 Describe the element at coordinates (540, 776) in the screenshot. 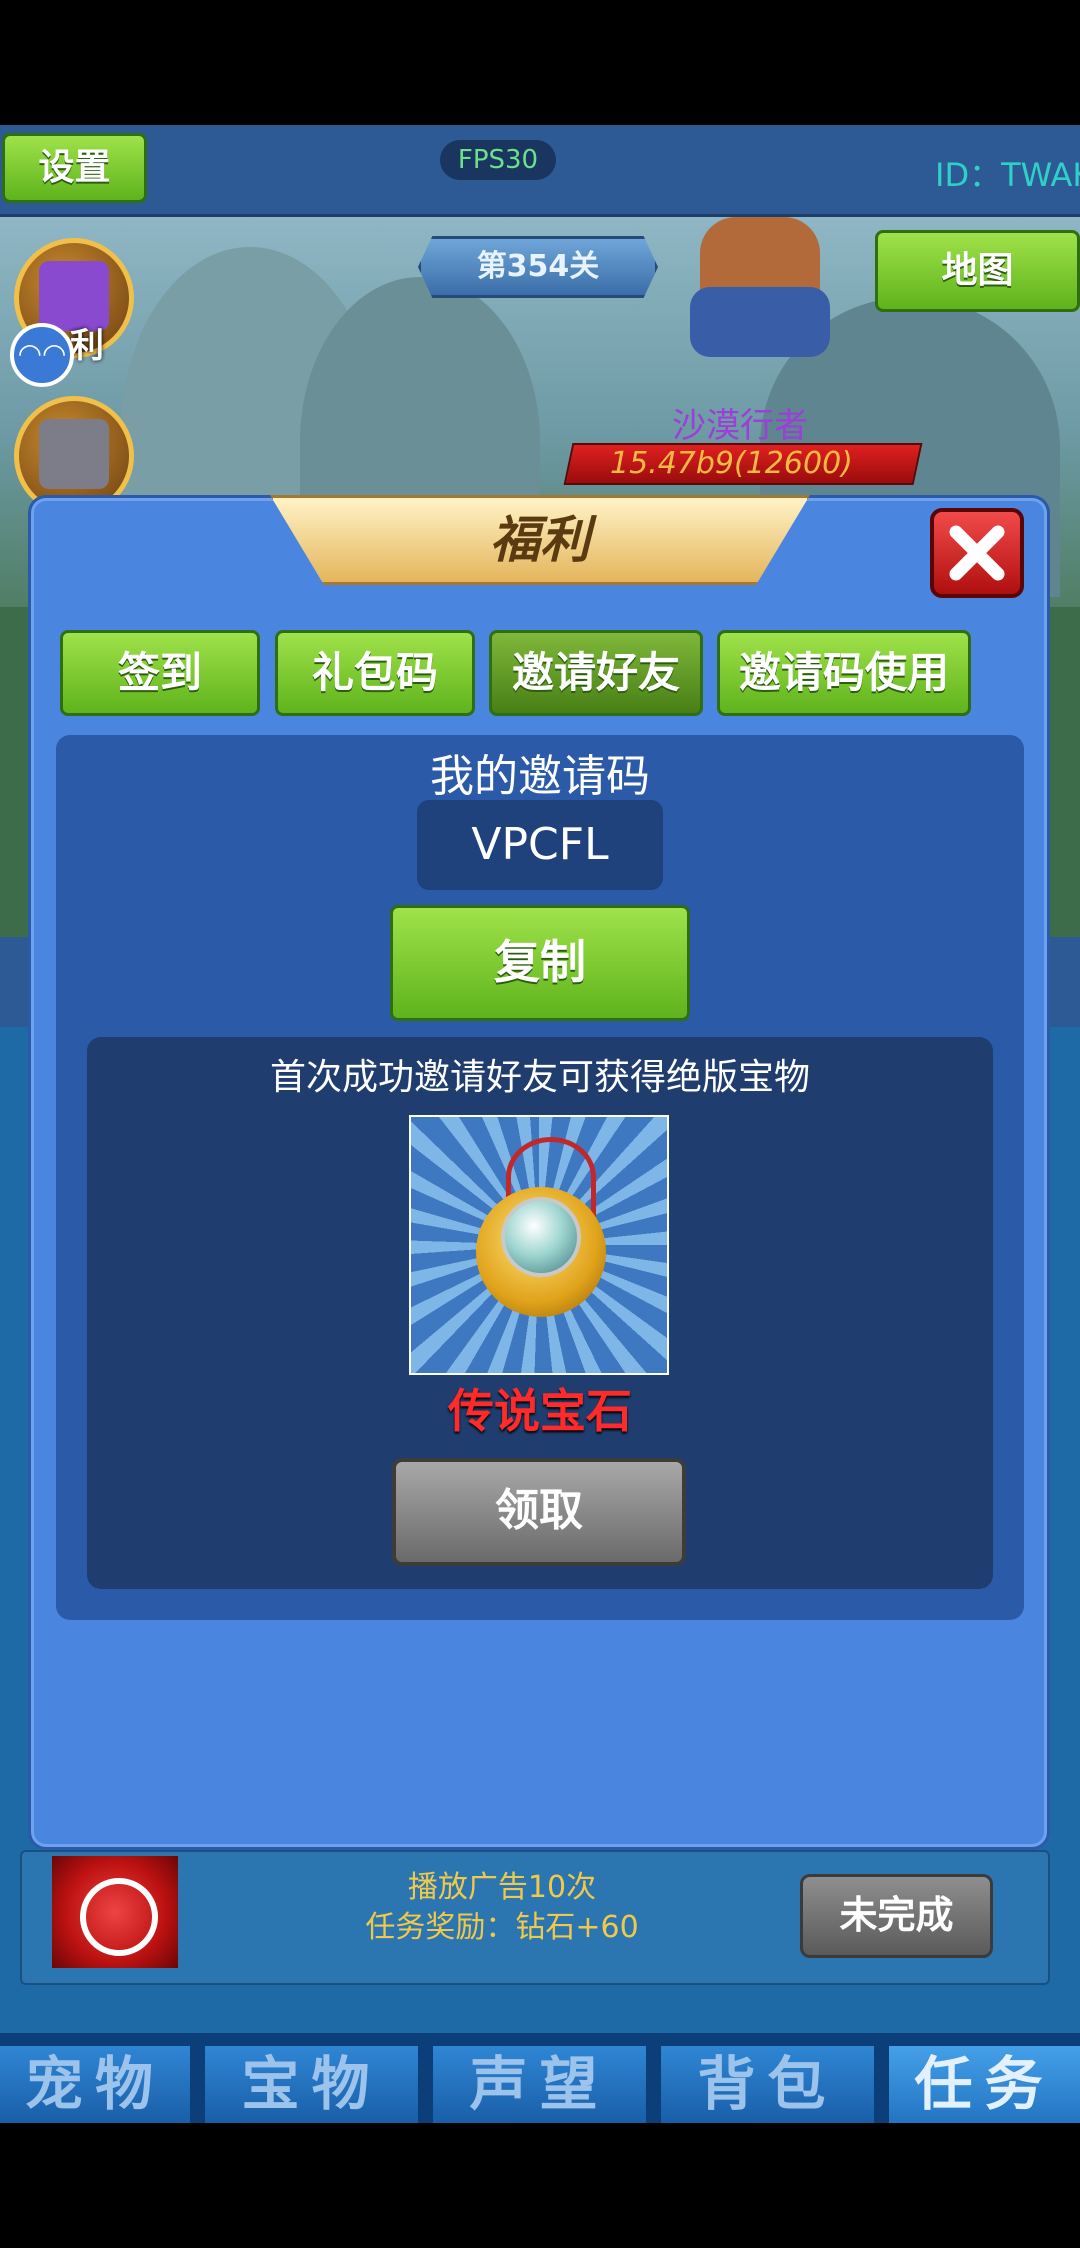

I see `invite-code-heading: 我的邀请码` at that location.